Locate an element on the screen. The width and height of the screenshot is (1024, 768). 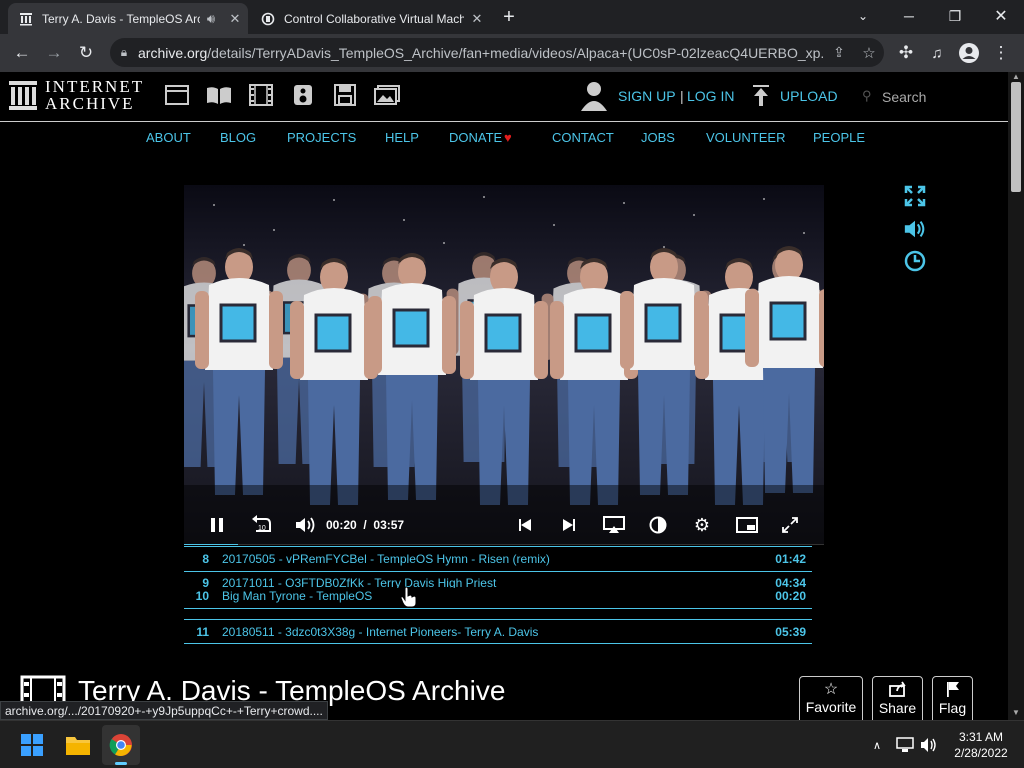
video-film-icon is located at coordinates (261, 95).